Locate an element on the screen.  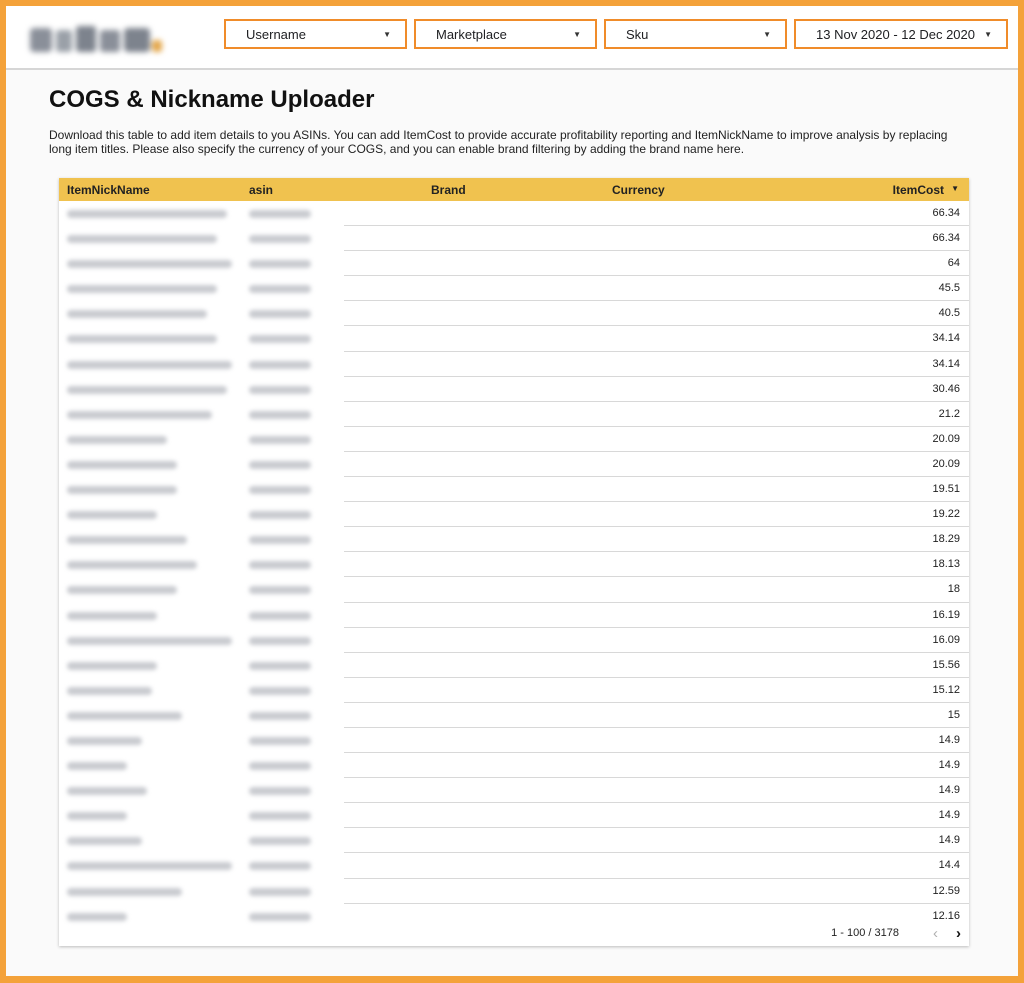
itemcost-cell: 21.2 is located at coordinates (949, 413).